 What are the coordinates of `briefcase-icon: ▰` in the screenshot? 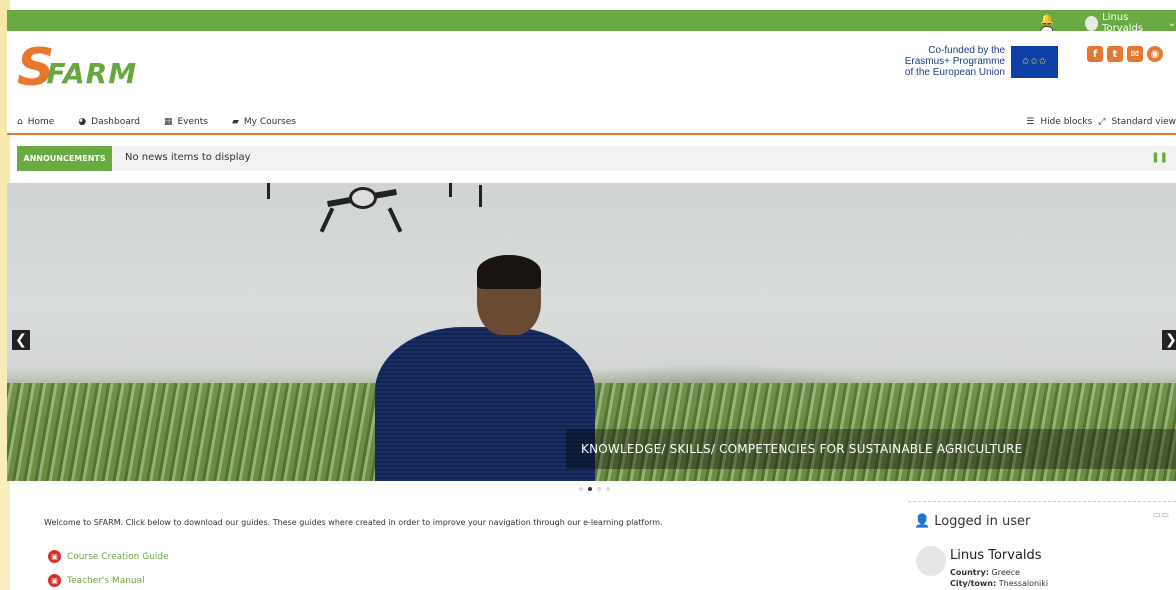 It's located at (235, 122).